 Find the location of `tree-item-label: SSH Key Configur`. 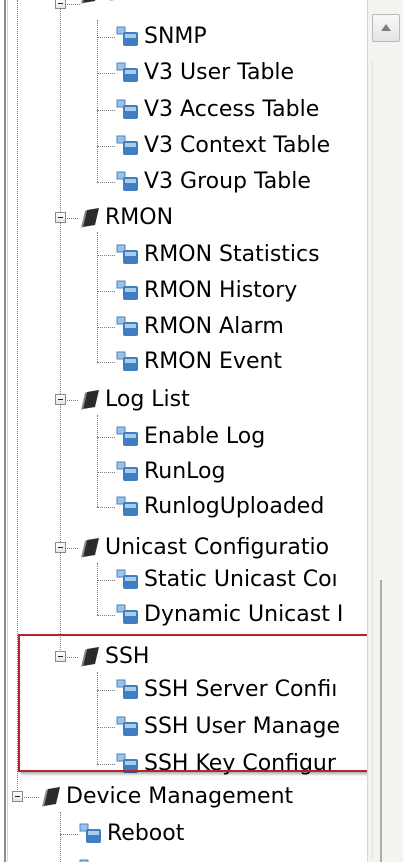

tree-item-label: SSH Key Configur is located at coordinates (240, 763).